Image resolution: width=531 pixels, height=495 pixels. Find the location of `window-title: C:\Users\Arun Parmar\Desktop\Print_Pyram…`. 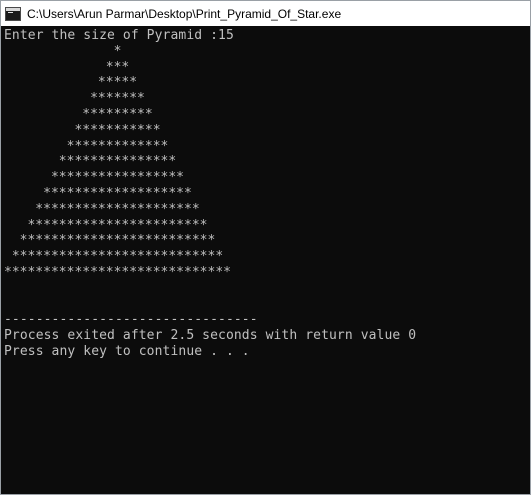

window-title: C:\Users\Arun Parmar\Desktop\Print_Pyram… is located at coordinates (184, 13).